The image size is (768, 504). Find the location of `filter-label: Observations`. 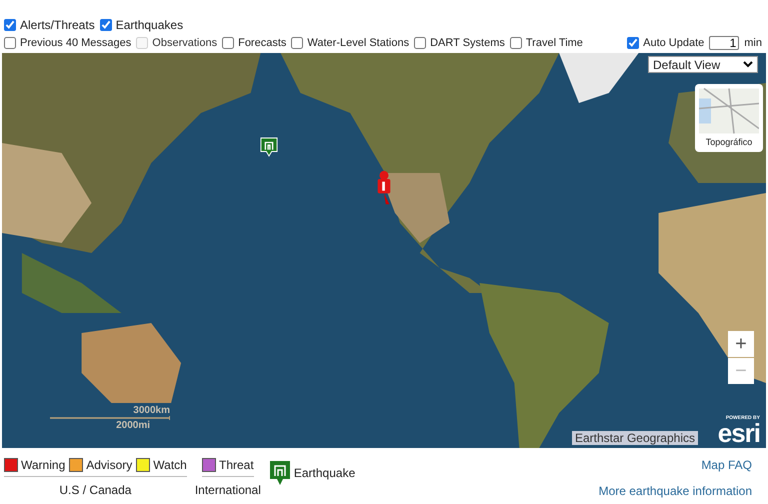

filter-label: Observations is located at coordinates (185, 43).